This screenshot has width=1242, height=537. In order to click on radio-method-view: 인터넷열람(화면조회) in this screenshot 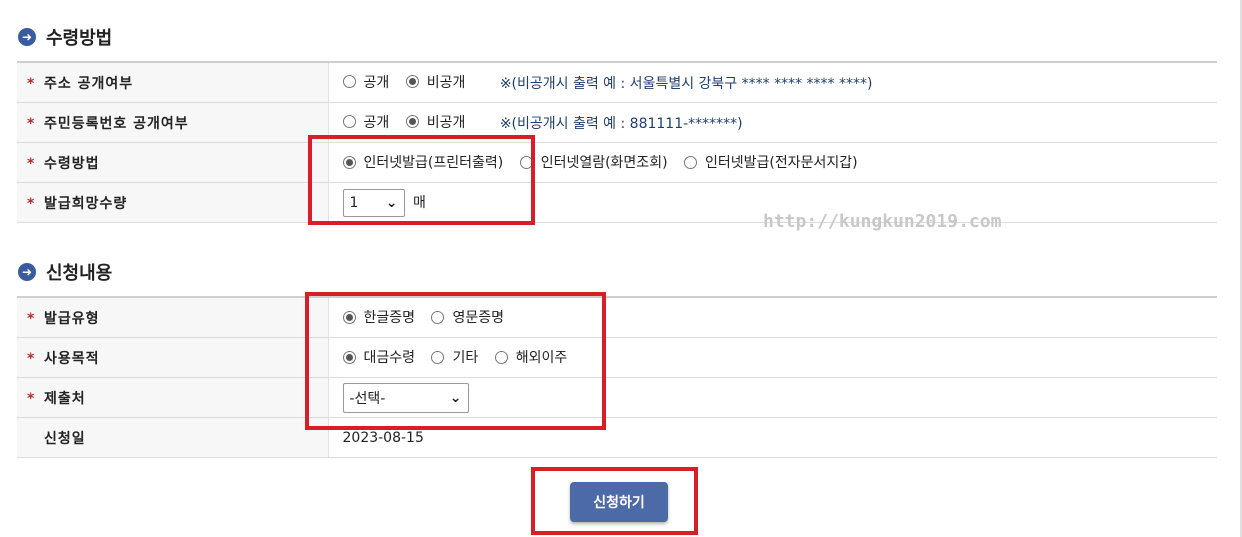, I will do `click(593, 162)`.